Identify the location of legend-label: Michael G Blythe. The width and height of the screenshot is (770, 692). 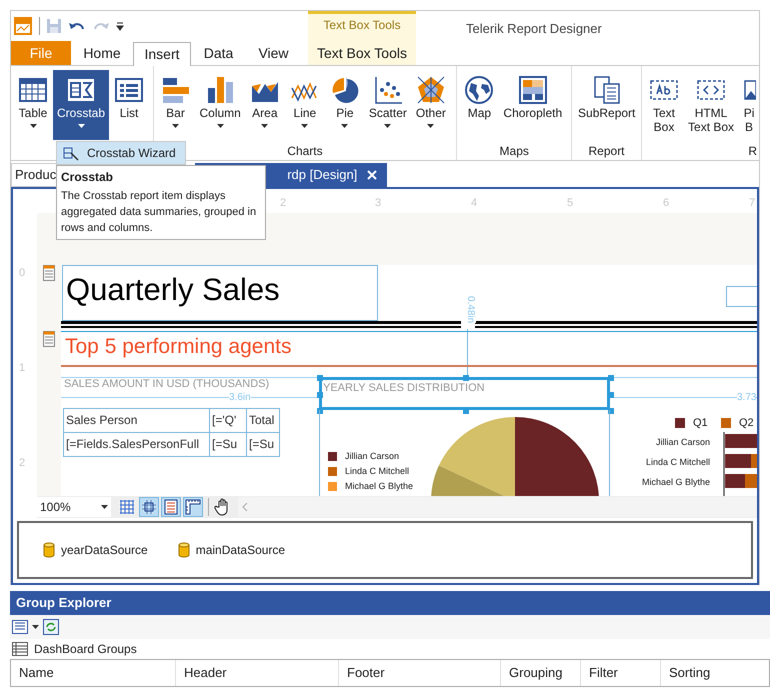
(379, 486).